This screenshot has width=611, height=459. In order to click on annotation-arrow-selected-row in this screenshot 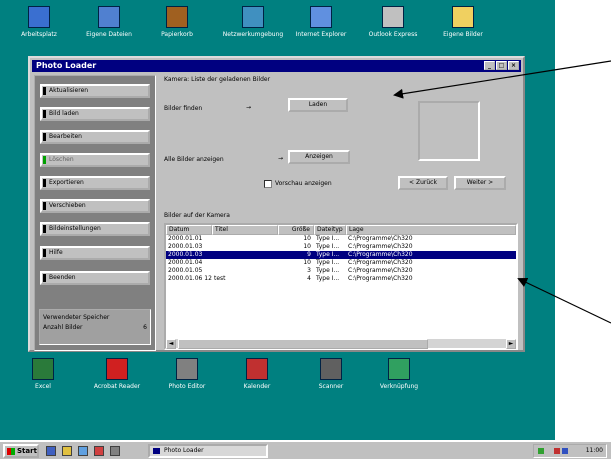, I will do `click(564, 300)`.